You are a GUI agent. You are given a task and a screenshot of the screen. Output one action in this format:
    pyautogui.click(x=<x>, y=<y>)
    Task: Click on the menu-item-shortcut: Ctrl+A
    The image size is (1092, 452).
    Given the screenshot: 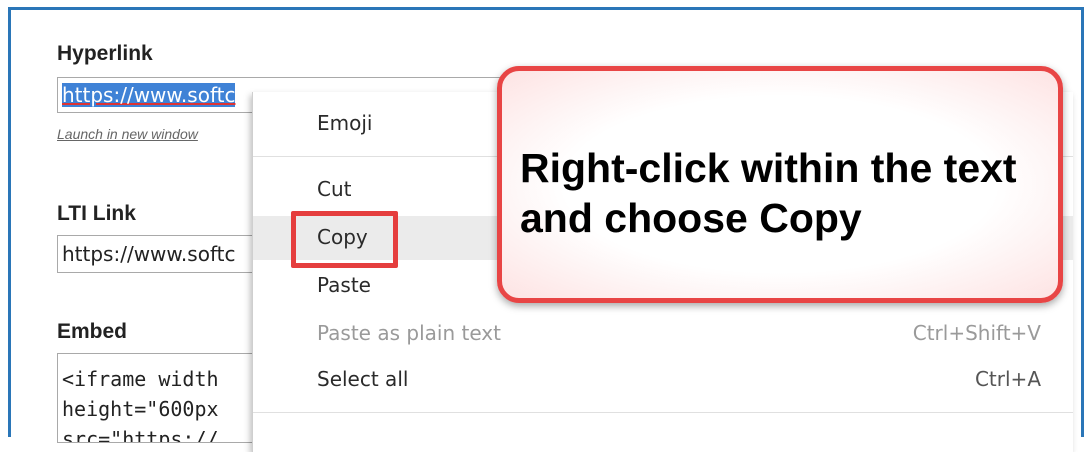 What is the action you would take?
    pyautogui.click(x=1007, y=379)
    